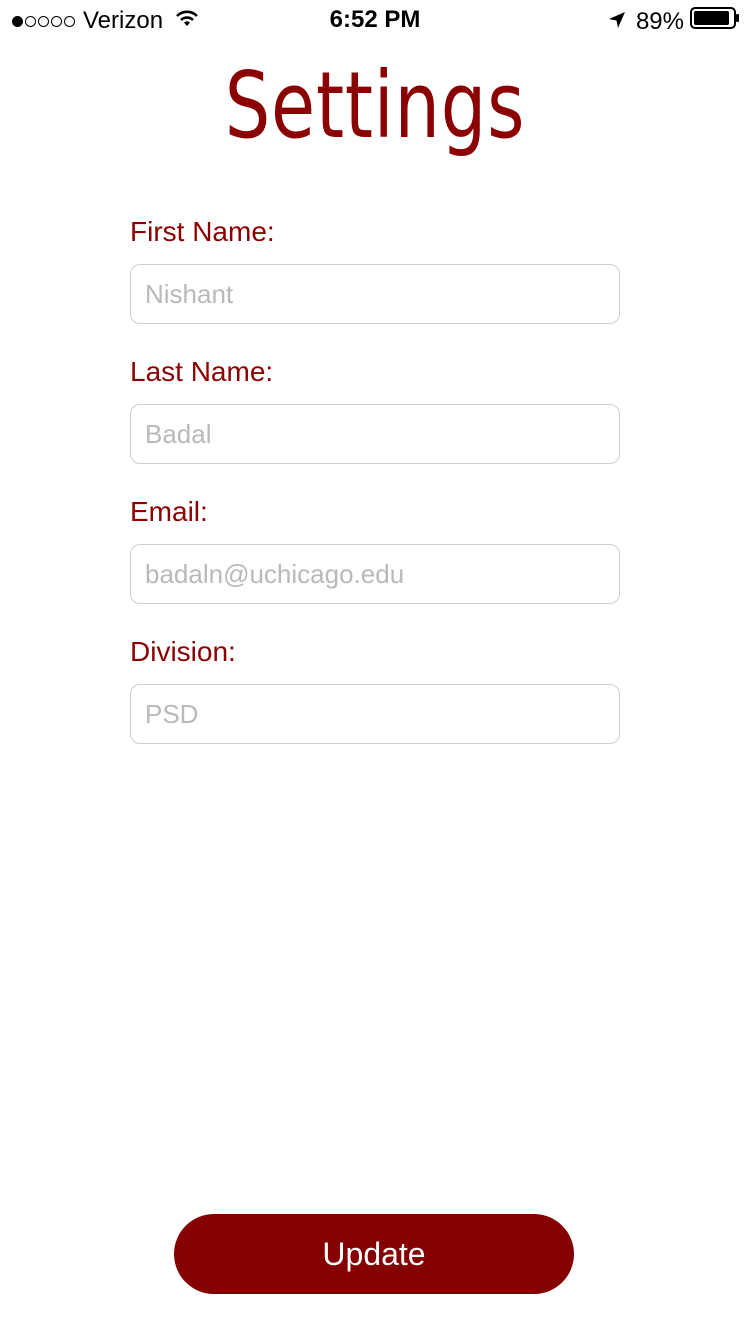 The height and width of the screenshot is (1334, 750). Describe the element at coordinates (183, 651) in the screenshot. I see `division-label: Division:` at that location.